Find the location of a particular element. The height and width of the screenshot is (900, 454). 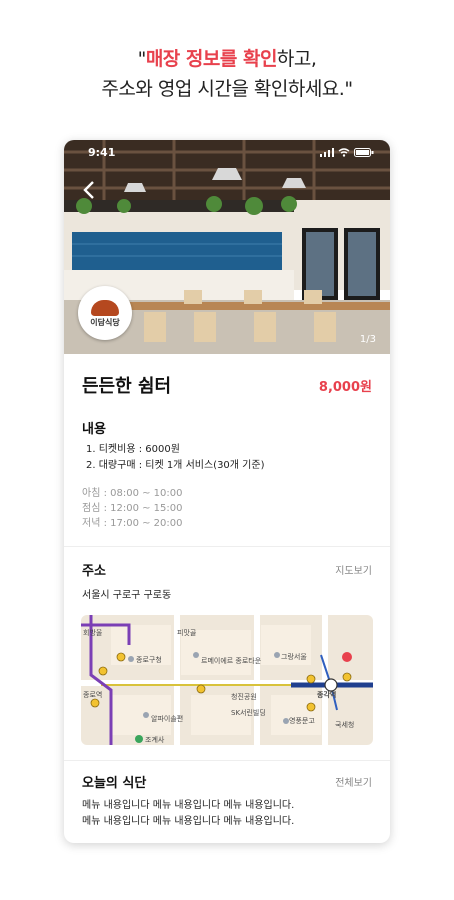

logo-text: 이담식당 is located at coordinates (105, 322).